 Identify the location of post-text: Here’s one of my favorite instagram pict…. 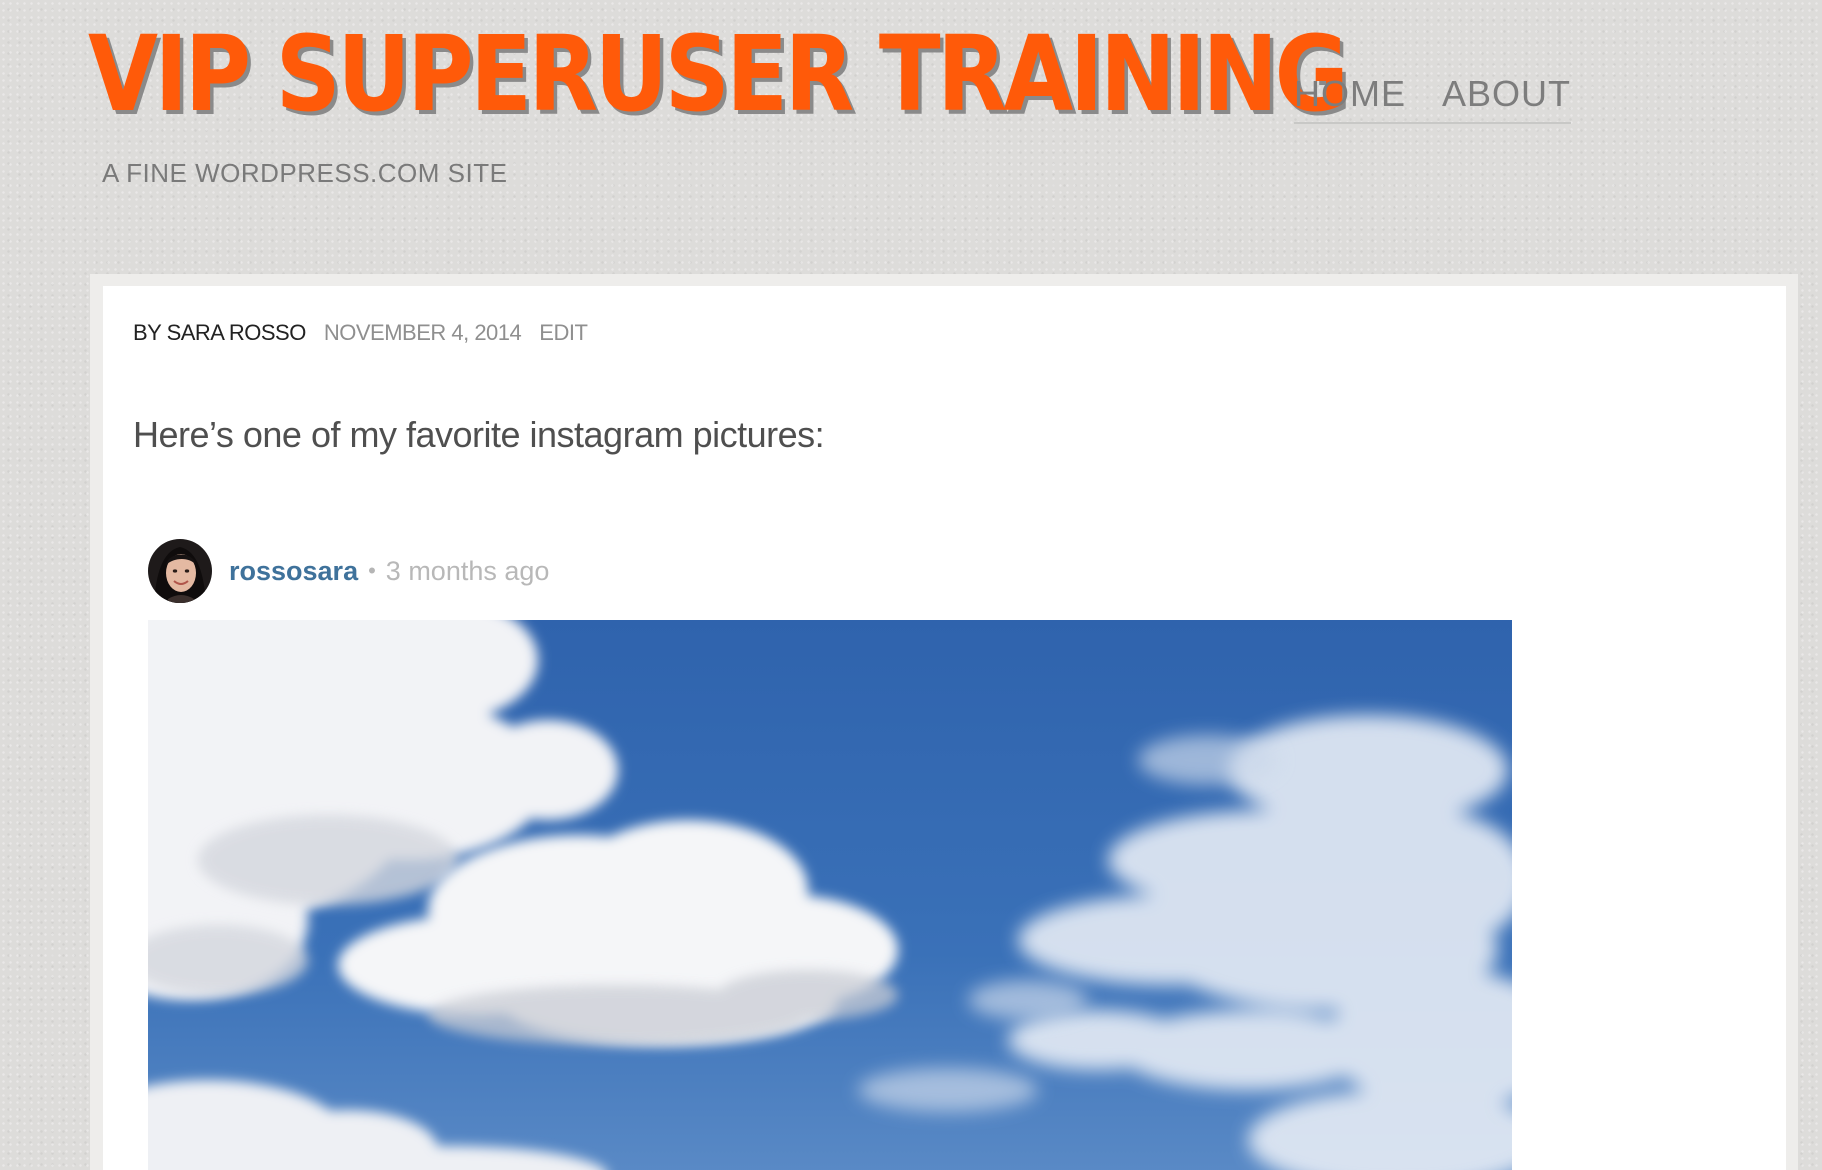
(479, 434).